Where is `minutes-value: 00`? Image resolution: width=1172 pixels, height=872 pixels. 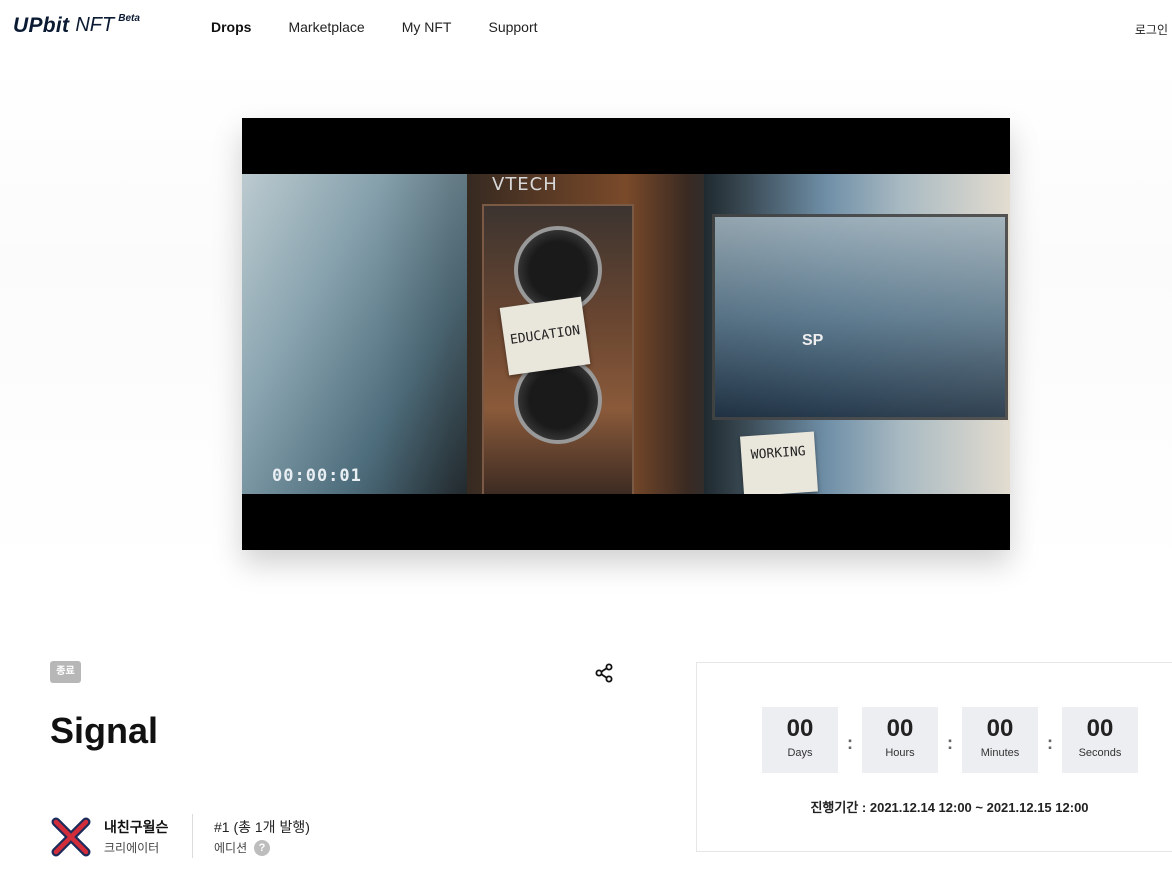
minutes-value: 00 is located at coordinates (1000, 728).